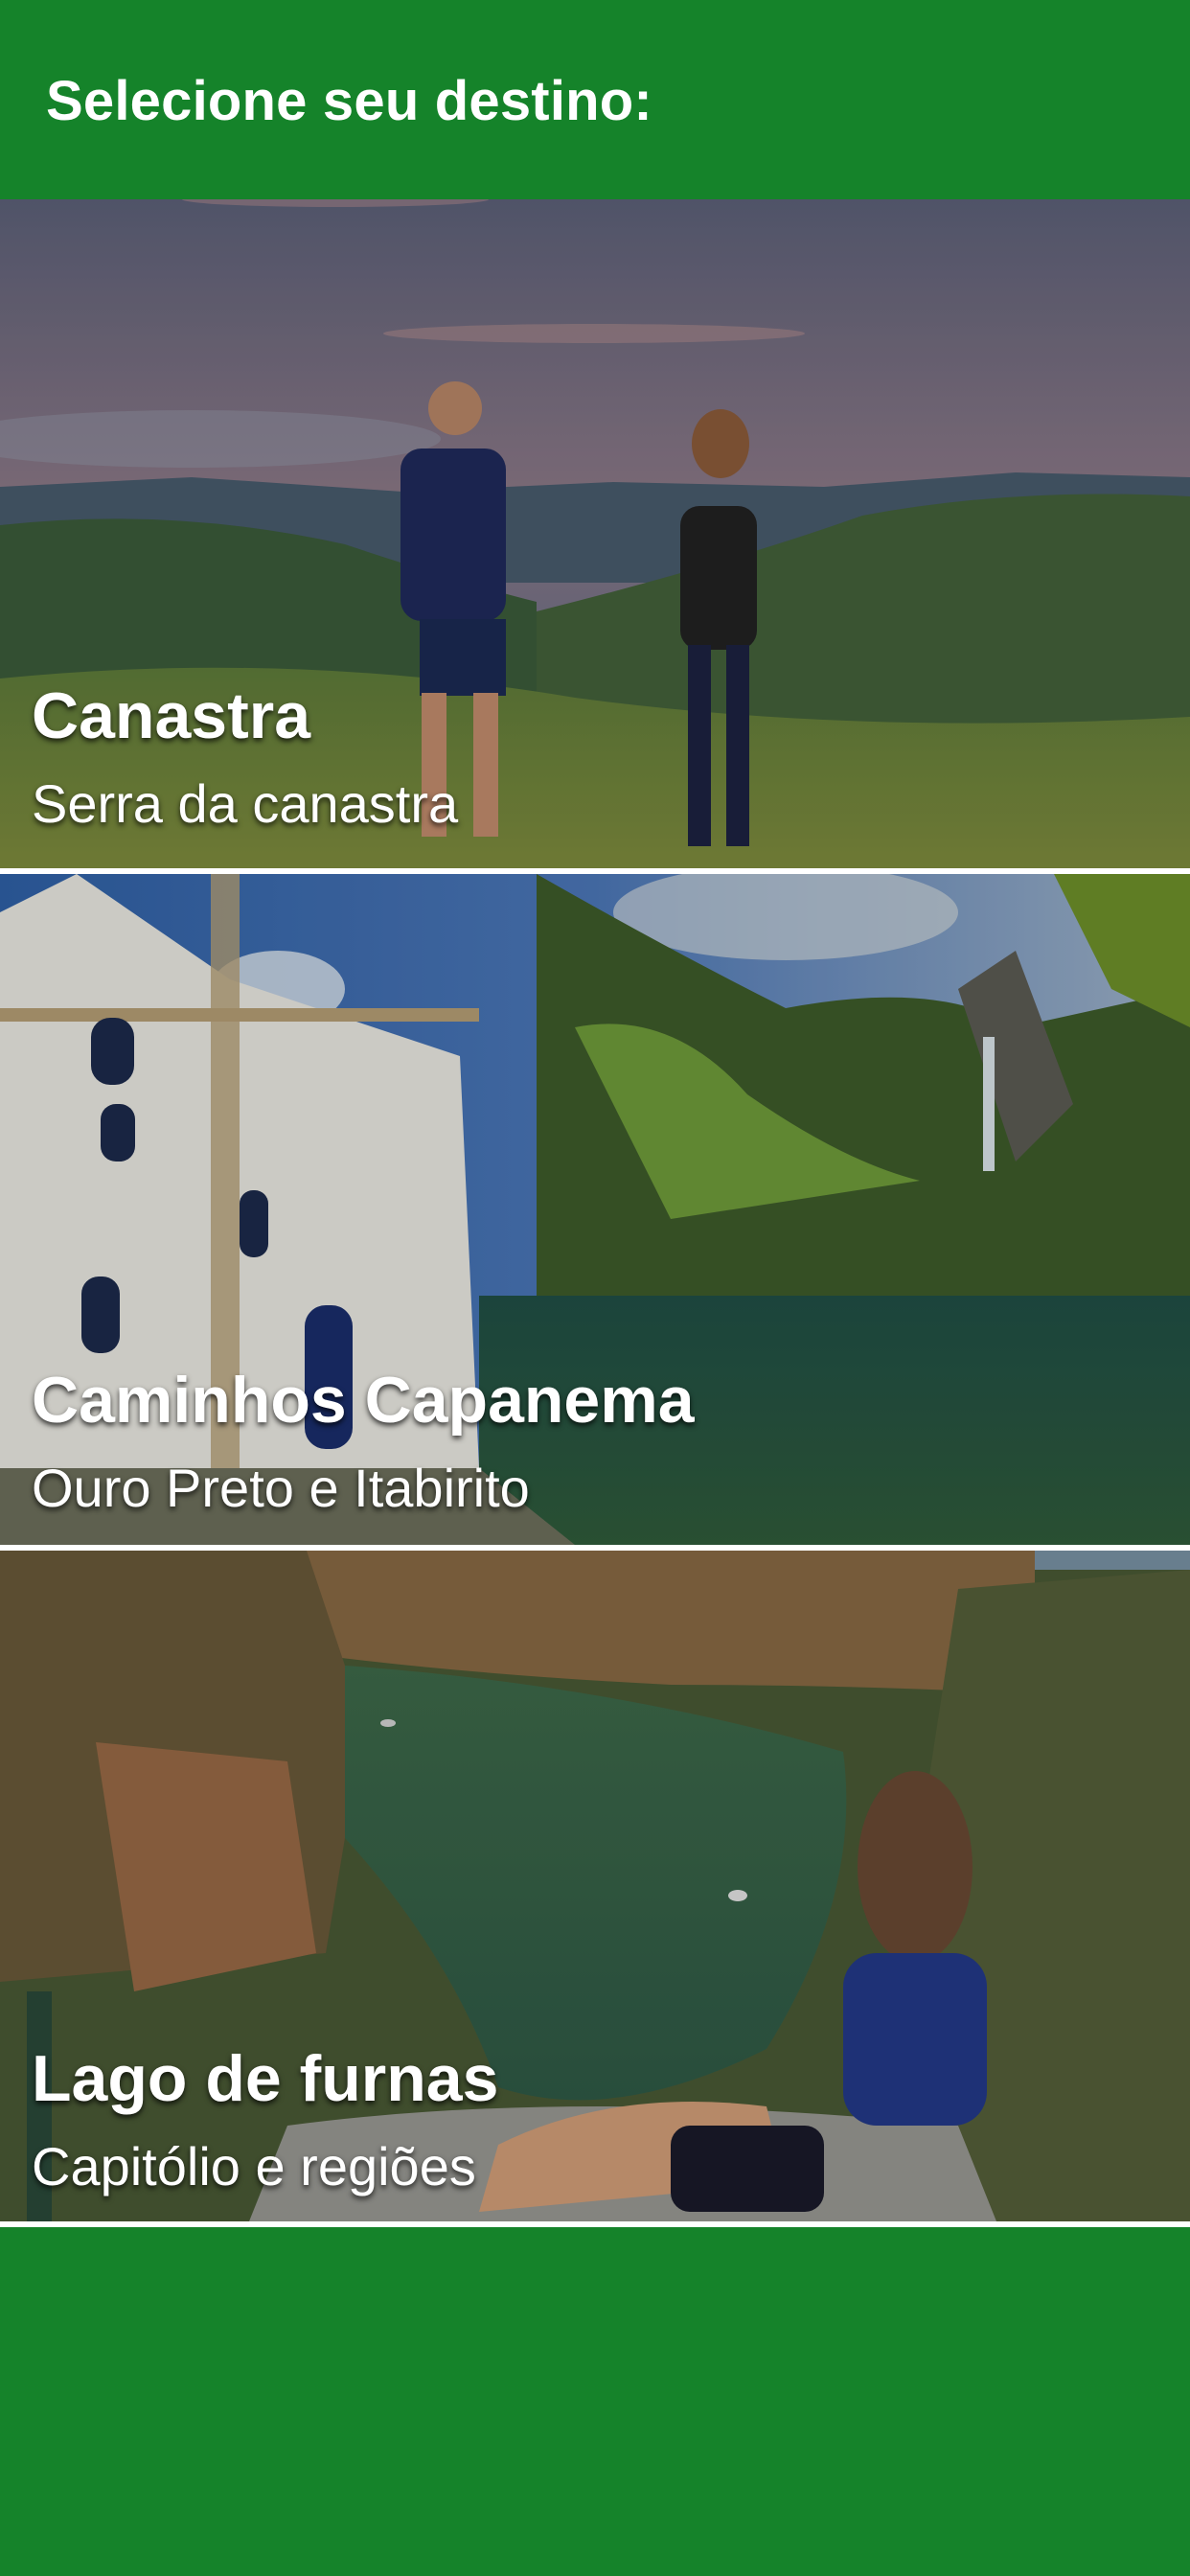  What do you see at coordinates (254, 2166) in the screenshot?
I see `destination-subtitle: Capitólio e regiões` at bounding box center [254, 2166].